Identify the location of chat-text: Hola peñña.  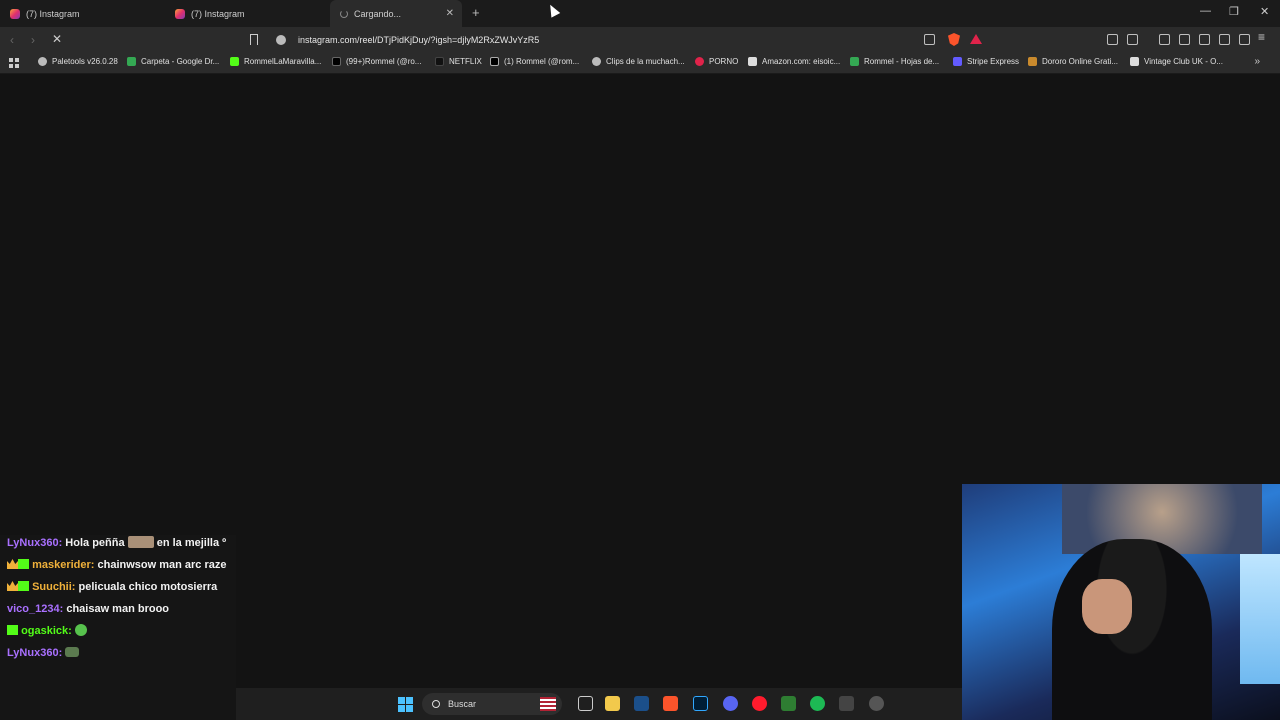
(95, 543).